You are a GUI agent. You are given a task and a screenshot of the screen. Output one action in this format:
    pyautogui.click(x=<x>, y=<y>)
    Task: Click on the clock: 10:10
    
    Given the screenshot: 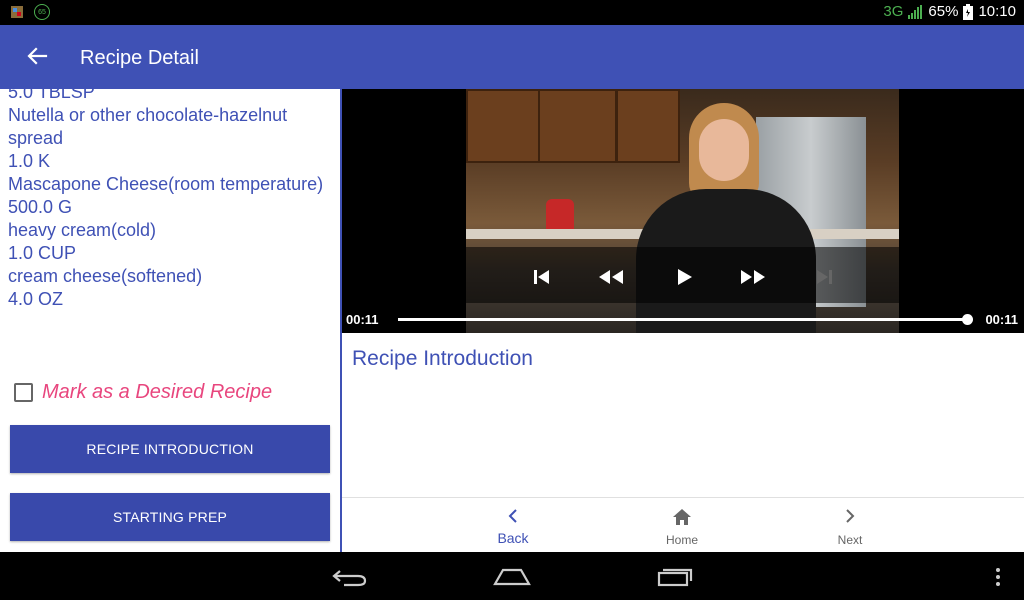 What is the action you would take?
    pyautogui.click(x=997, y=11)
    